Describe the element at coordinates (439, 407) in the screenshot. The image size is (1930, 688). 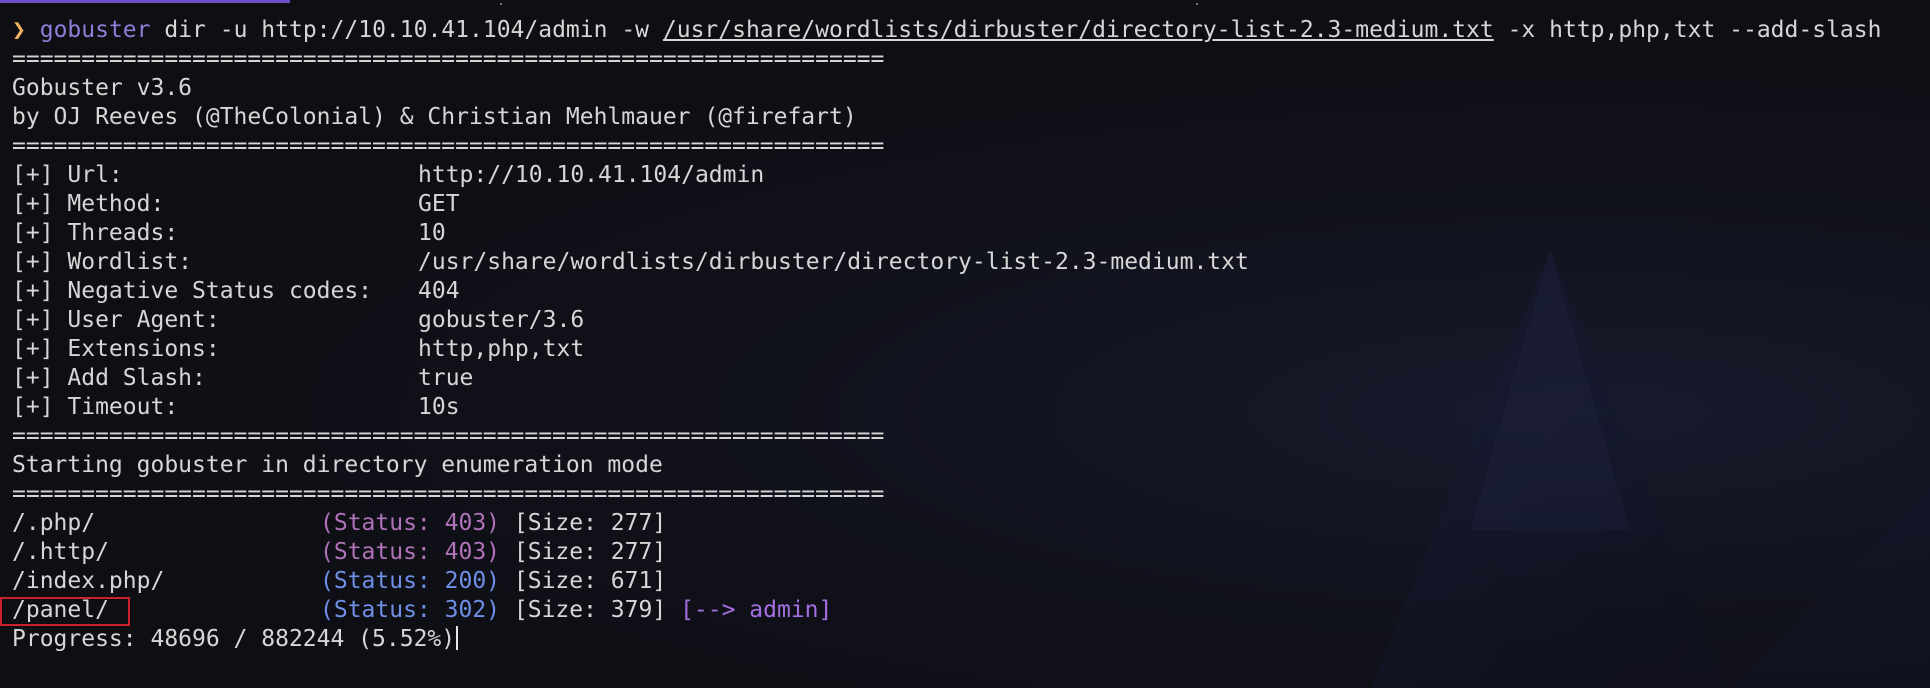
I see `config-value: 10s` at that location.